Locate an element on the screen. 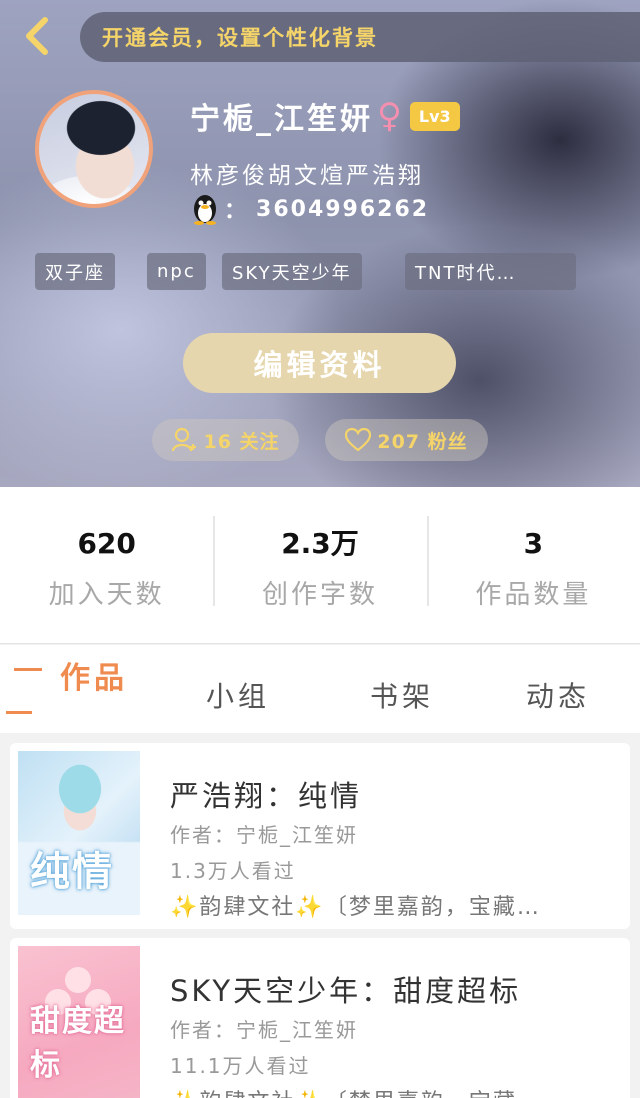 The height and width of the screenshot is (1098, 640). tag-zodiac: 双子座 is located at coordinates (75, 271).